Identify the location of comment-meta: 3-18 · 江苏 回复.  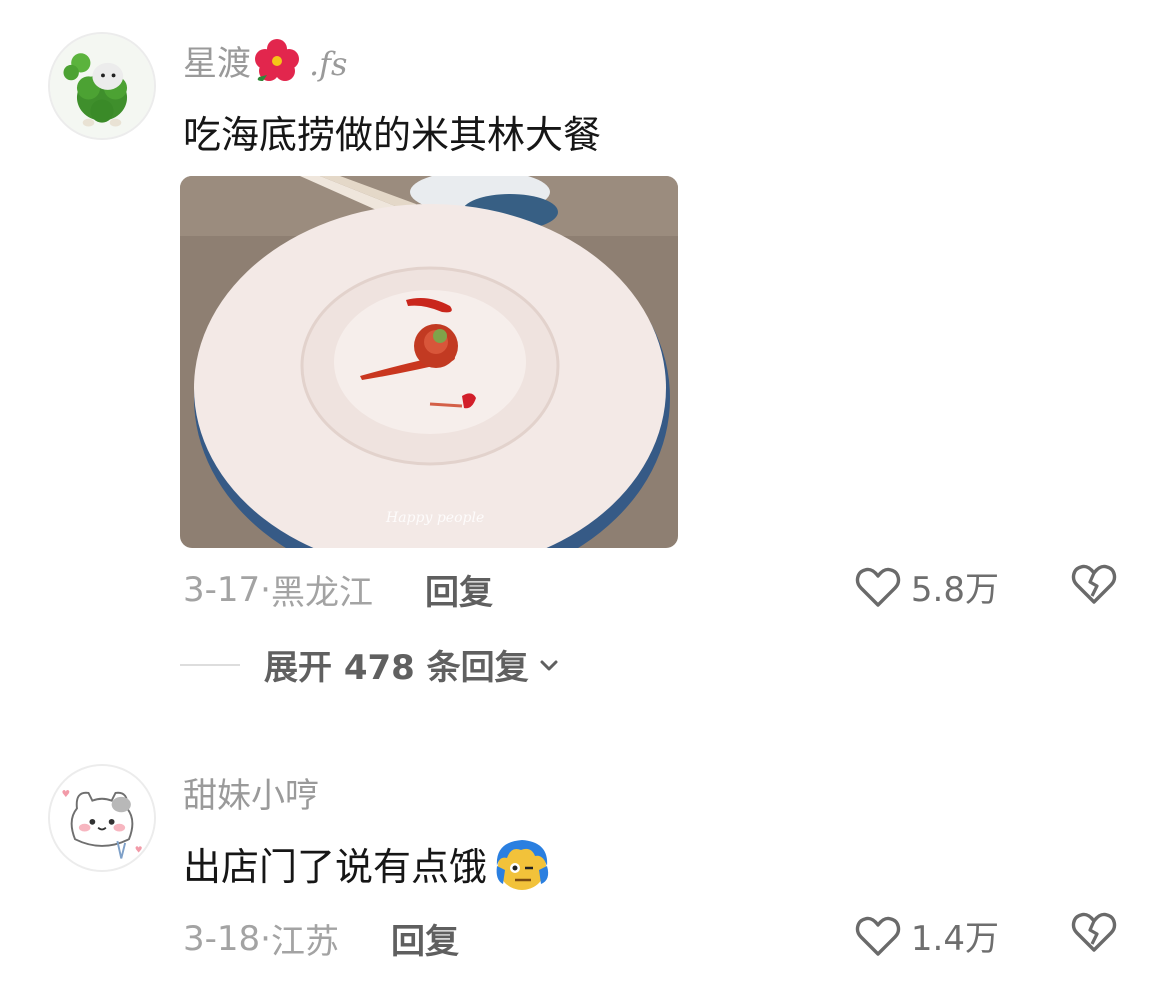
(321, 938).